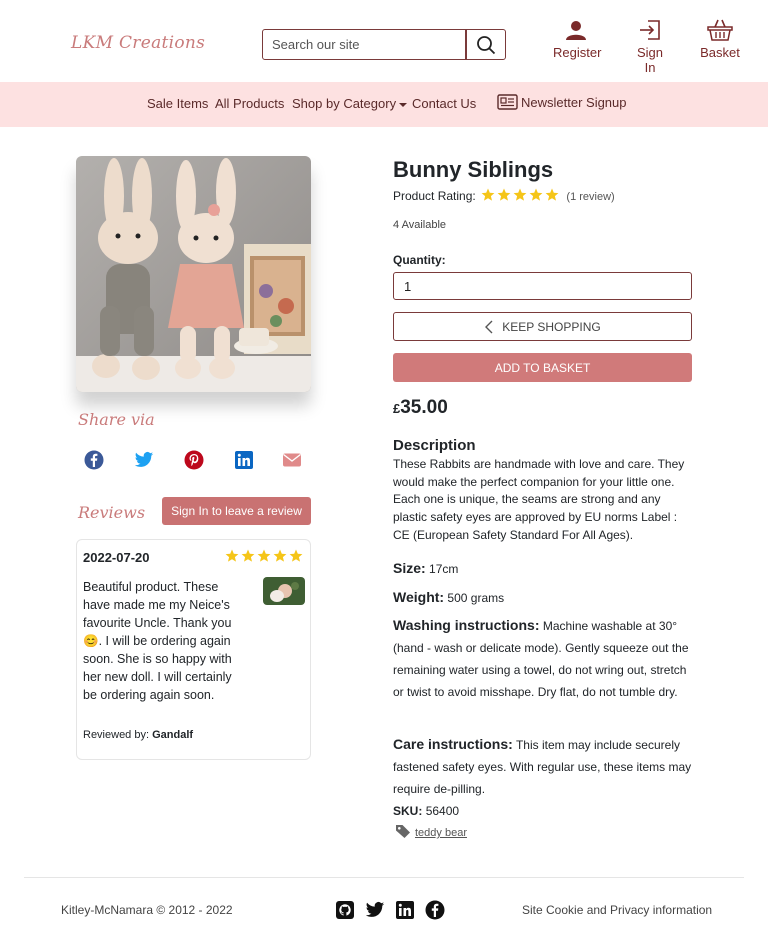 The image size is (768, 943). What do you see at coordinates (442, 811) in the screenshot?
I see `sku-value: 56400` at bounding box center [442, 811].